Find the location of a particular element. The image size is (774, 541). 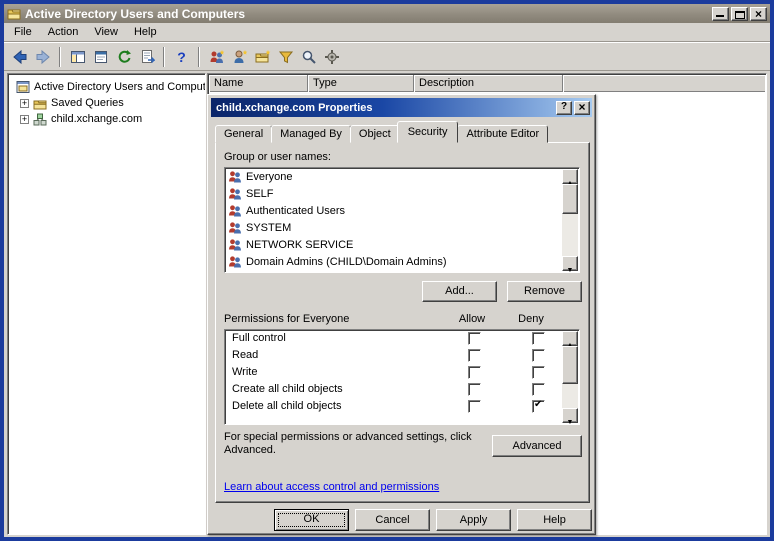

tree-item-label: Saved Queries is located at coordinates (87, 103).